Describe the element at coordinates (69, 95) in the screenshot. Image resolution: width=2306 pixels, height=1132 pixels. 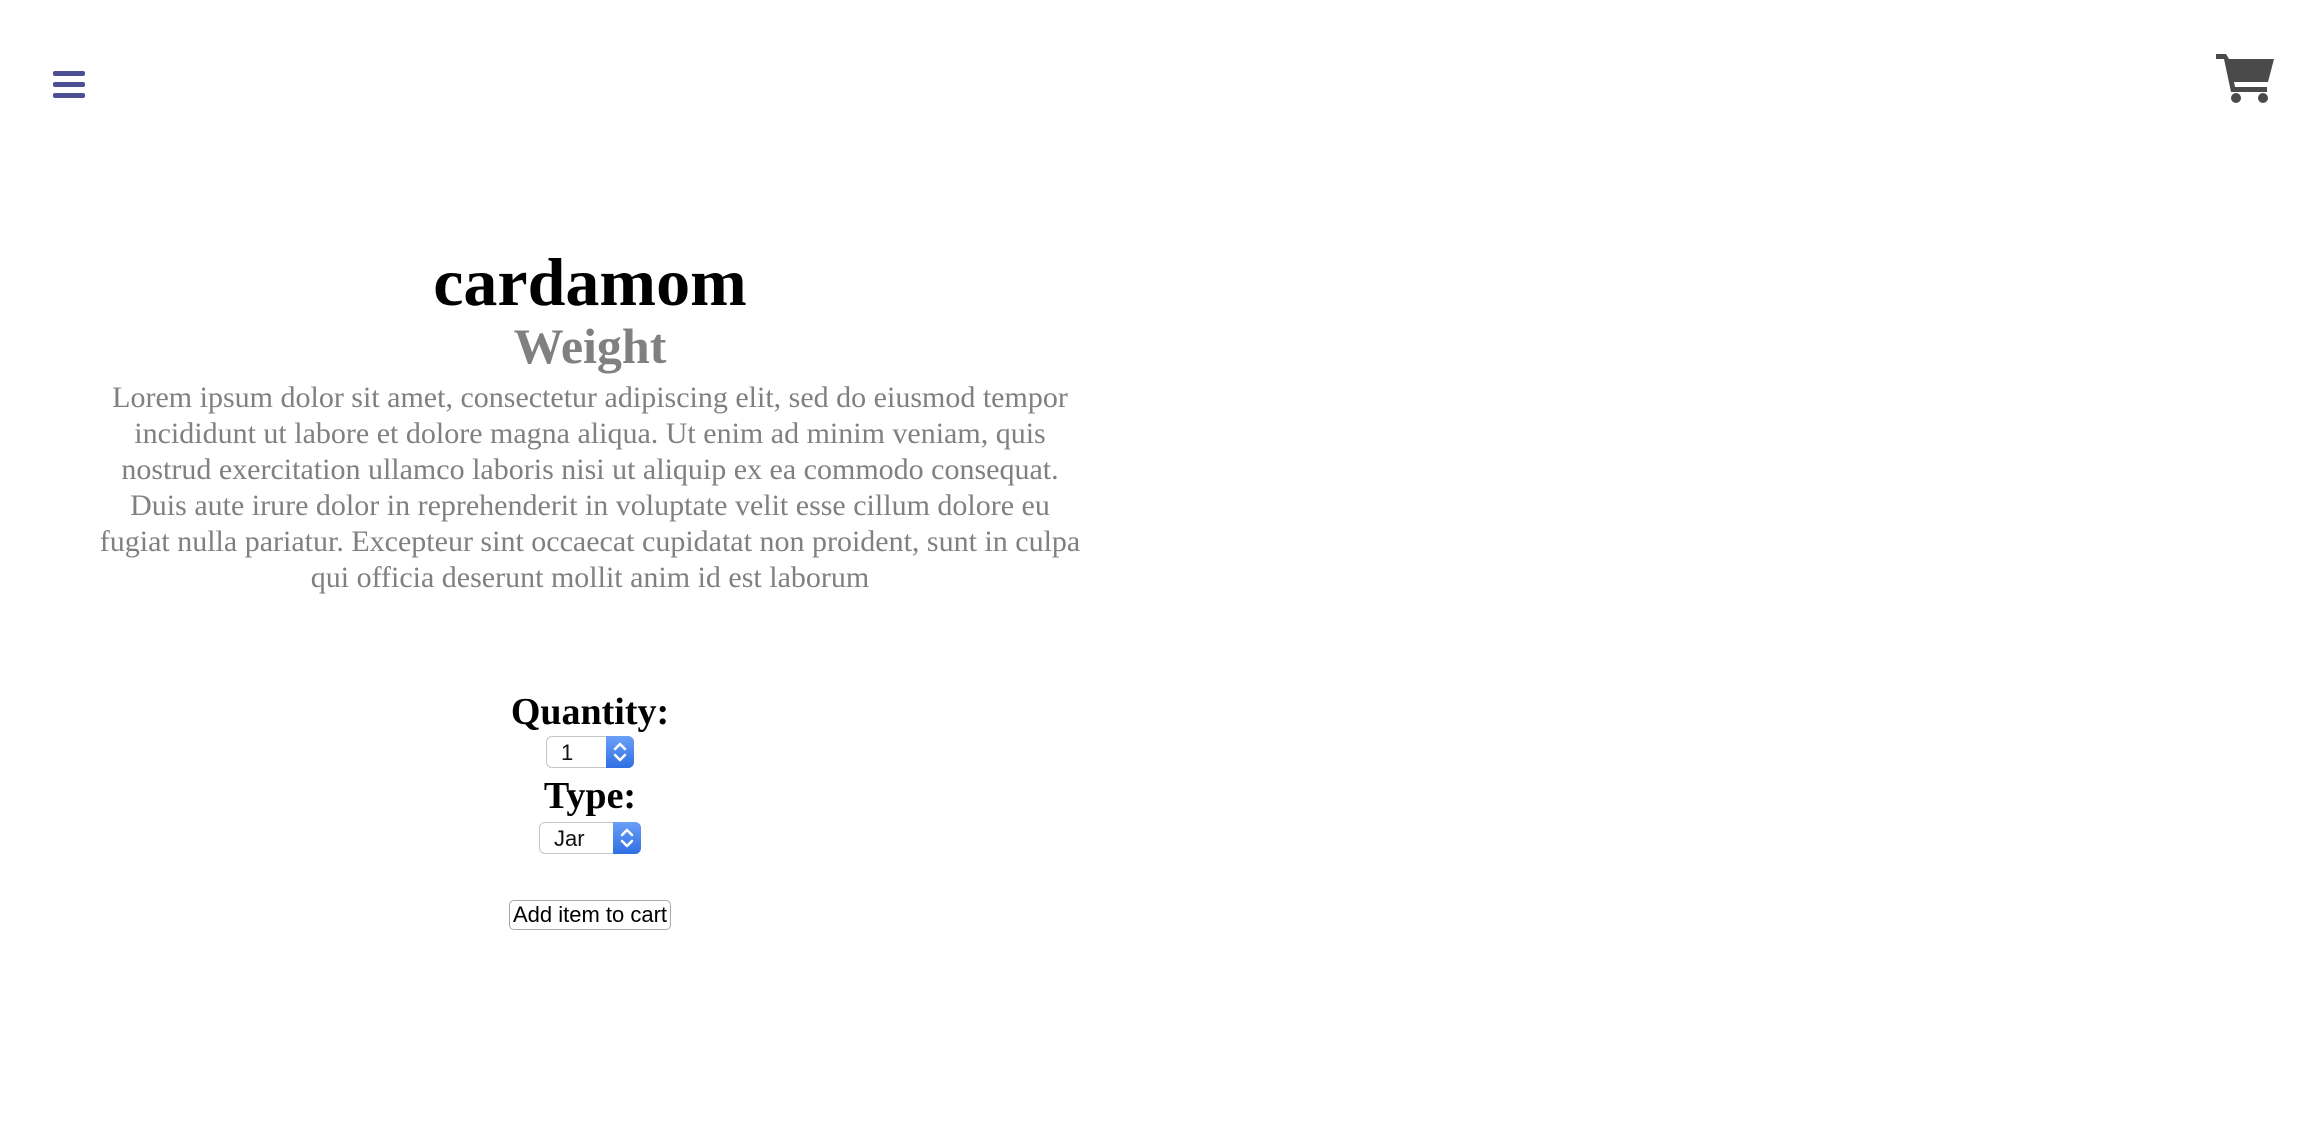
I see `menu-bar-bottom` at that location.